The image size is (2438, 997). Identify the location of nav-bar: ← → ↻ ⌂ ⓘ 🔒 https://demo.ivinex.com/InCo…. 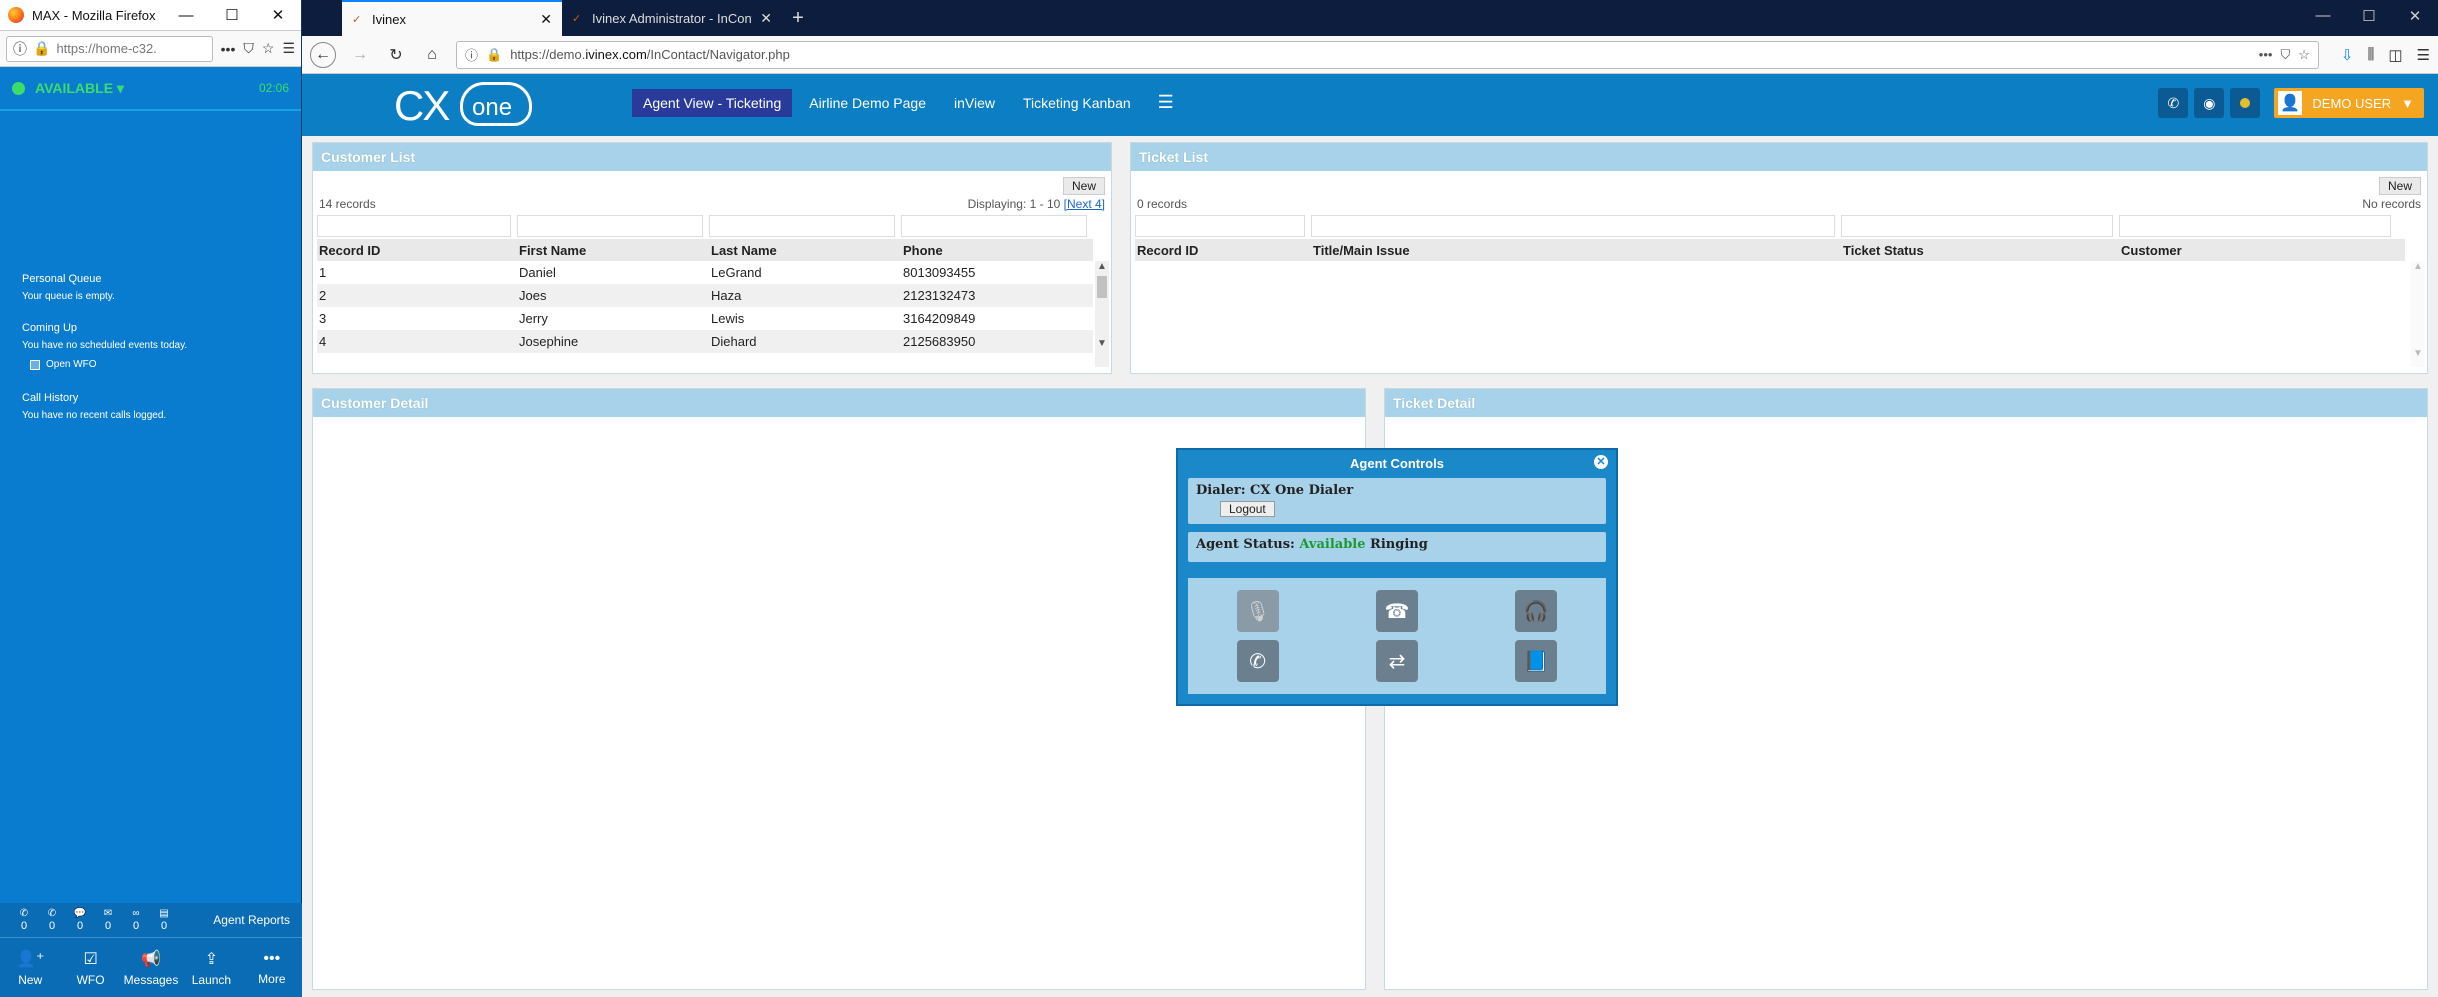
(1370, 55).